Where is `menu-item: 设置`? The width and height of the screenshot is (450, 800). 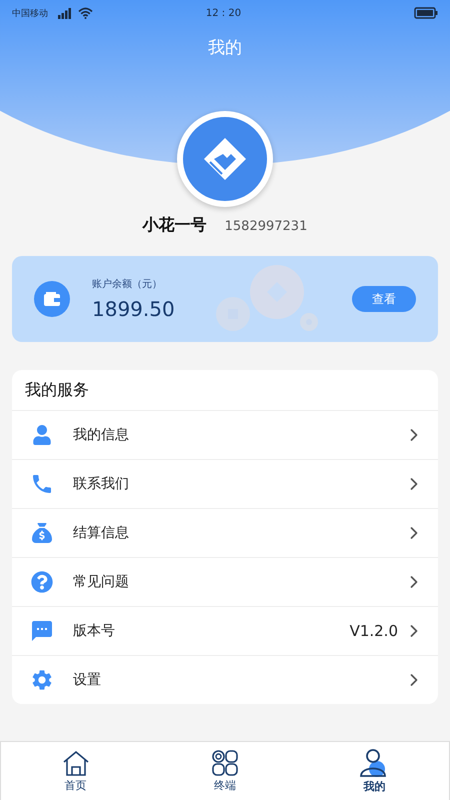 menu-item: 设置 is located at coordinates (225, 680).